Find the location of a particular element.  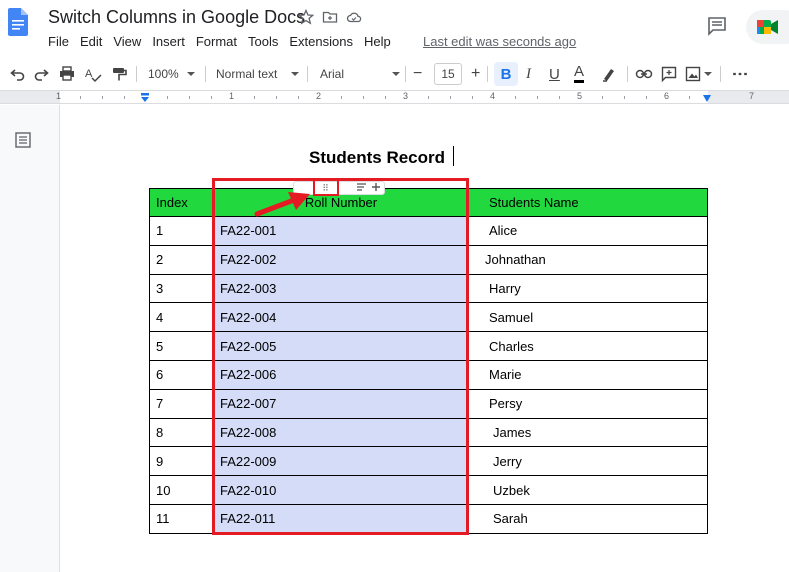

cell-index: 9 is located at coordinates (181, 461).